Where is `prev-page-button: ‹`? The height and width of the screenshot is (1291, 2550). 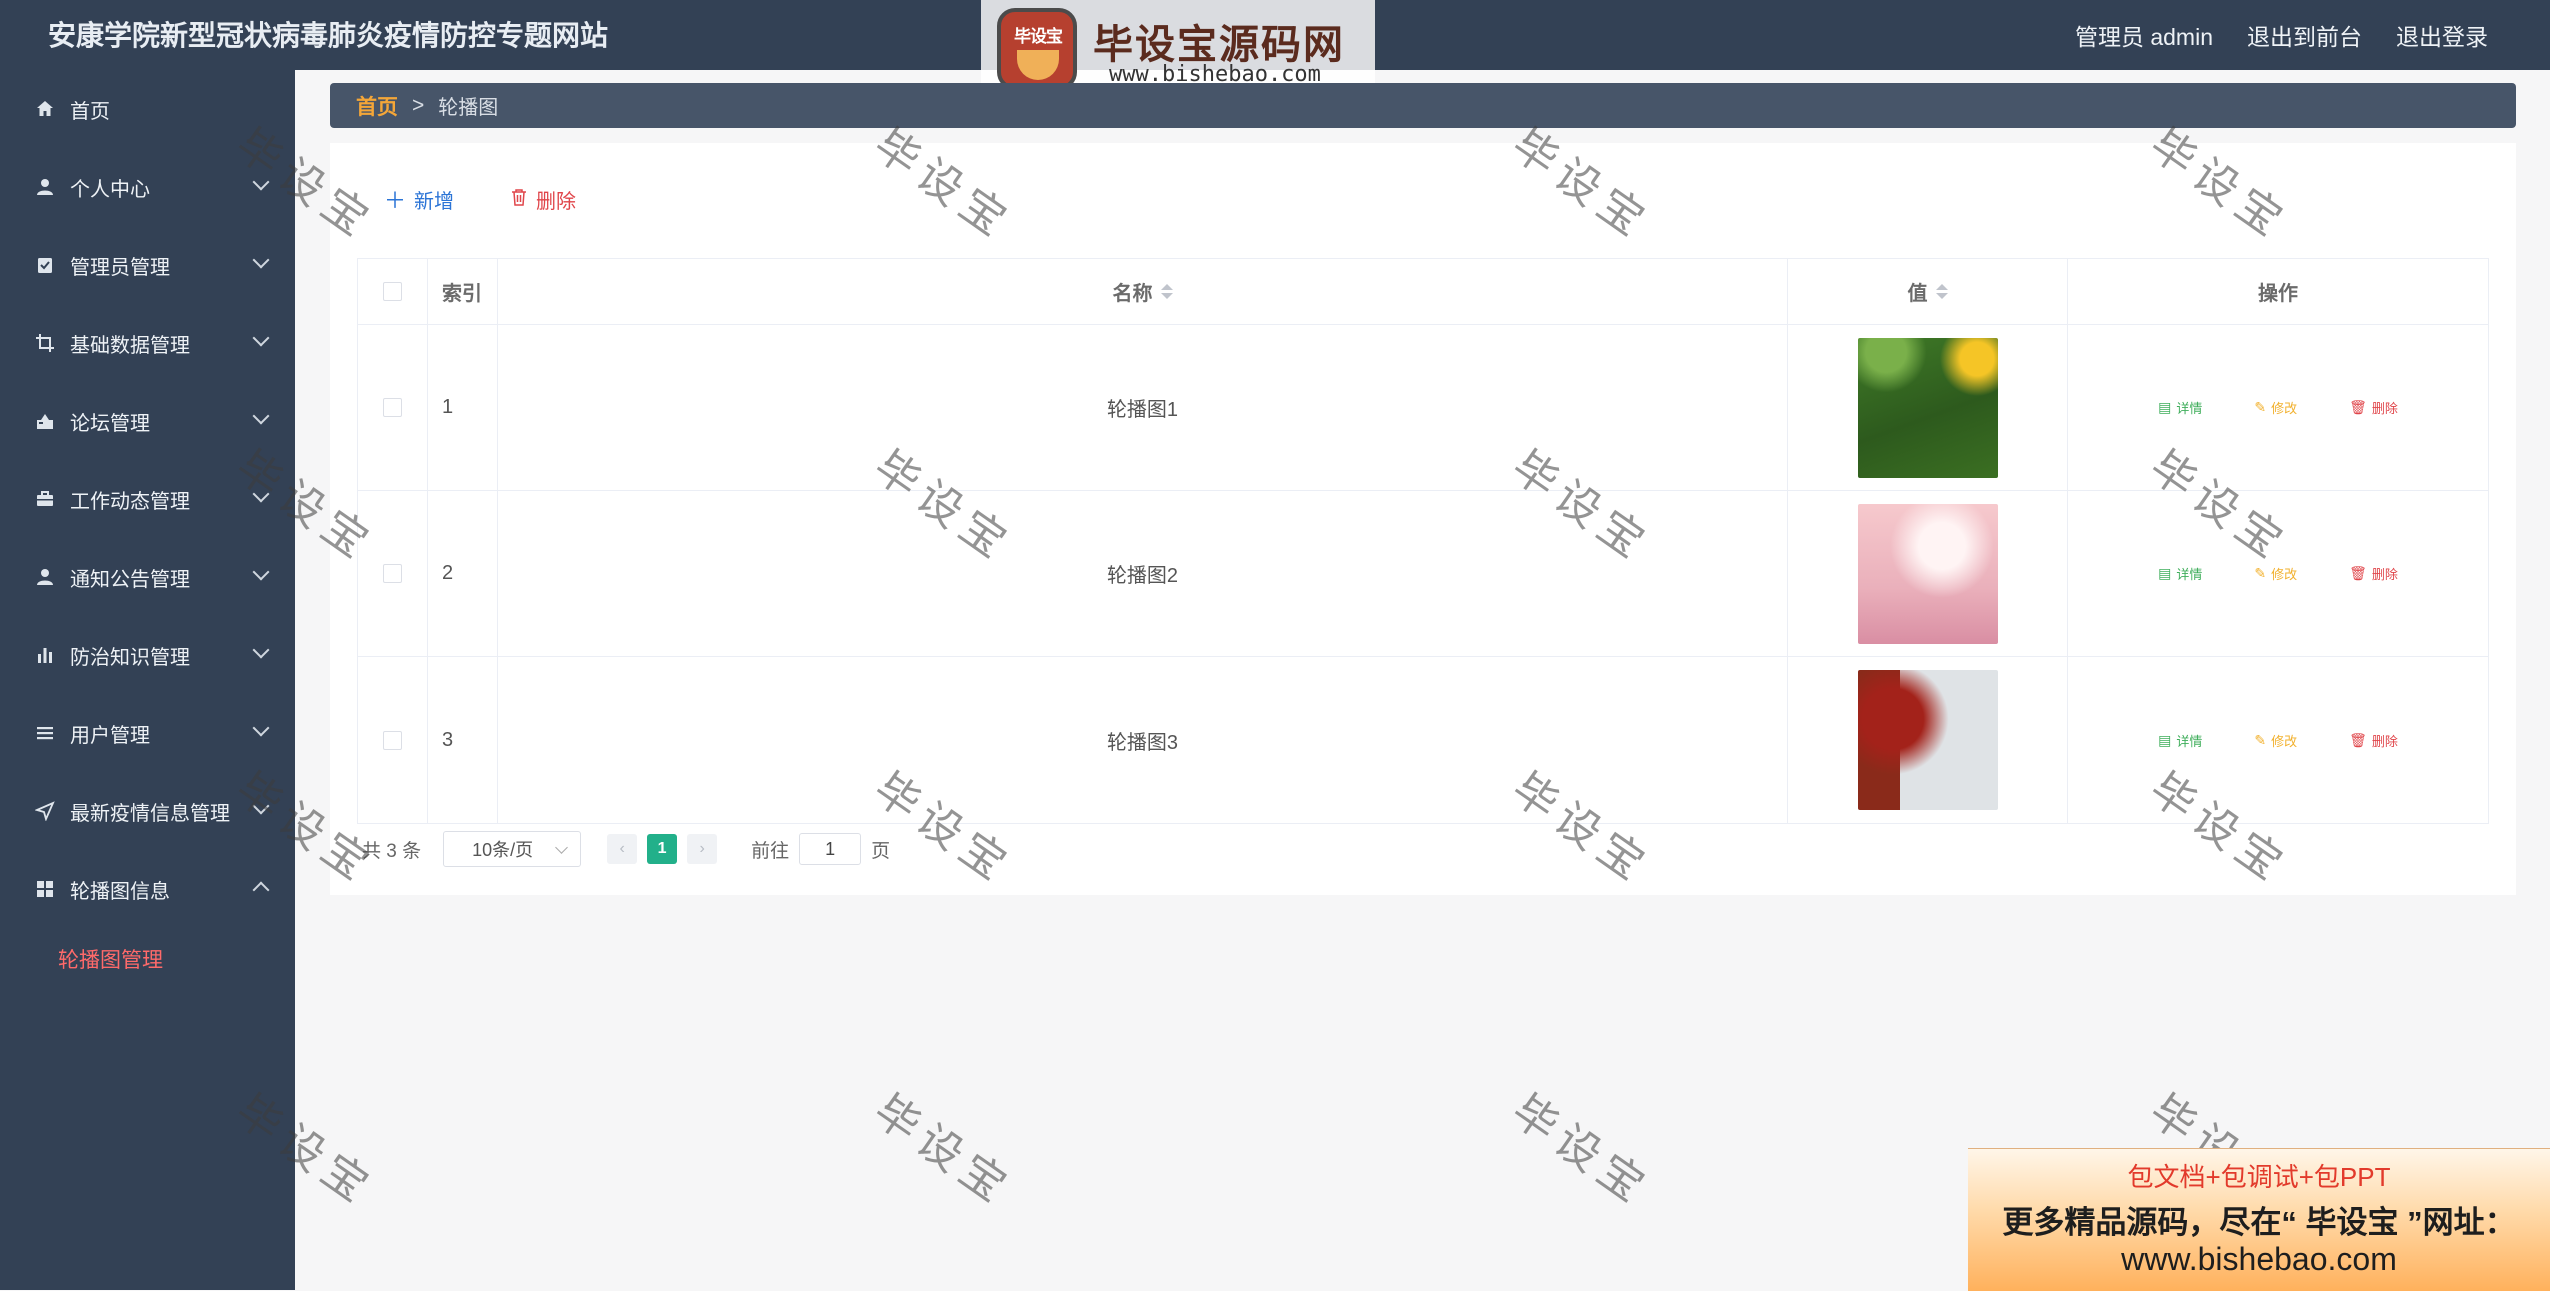
prev-page-button: ‹ is located at coordinates (622, 849).